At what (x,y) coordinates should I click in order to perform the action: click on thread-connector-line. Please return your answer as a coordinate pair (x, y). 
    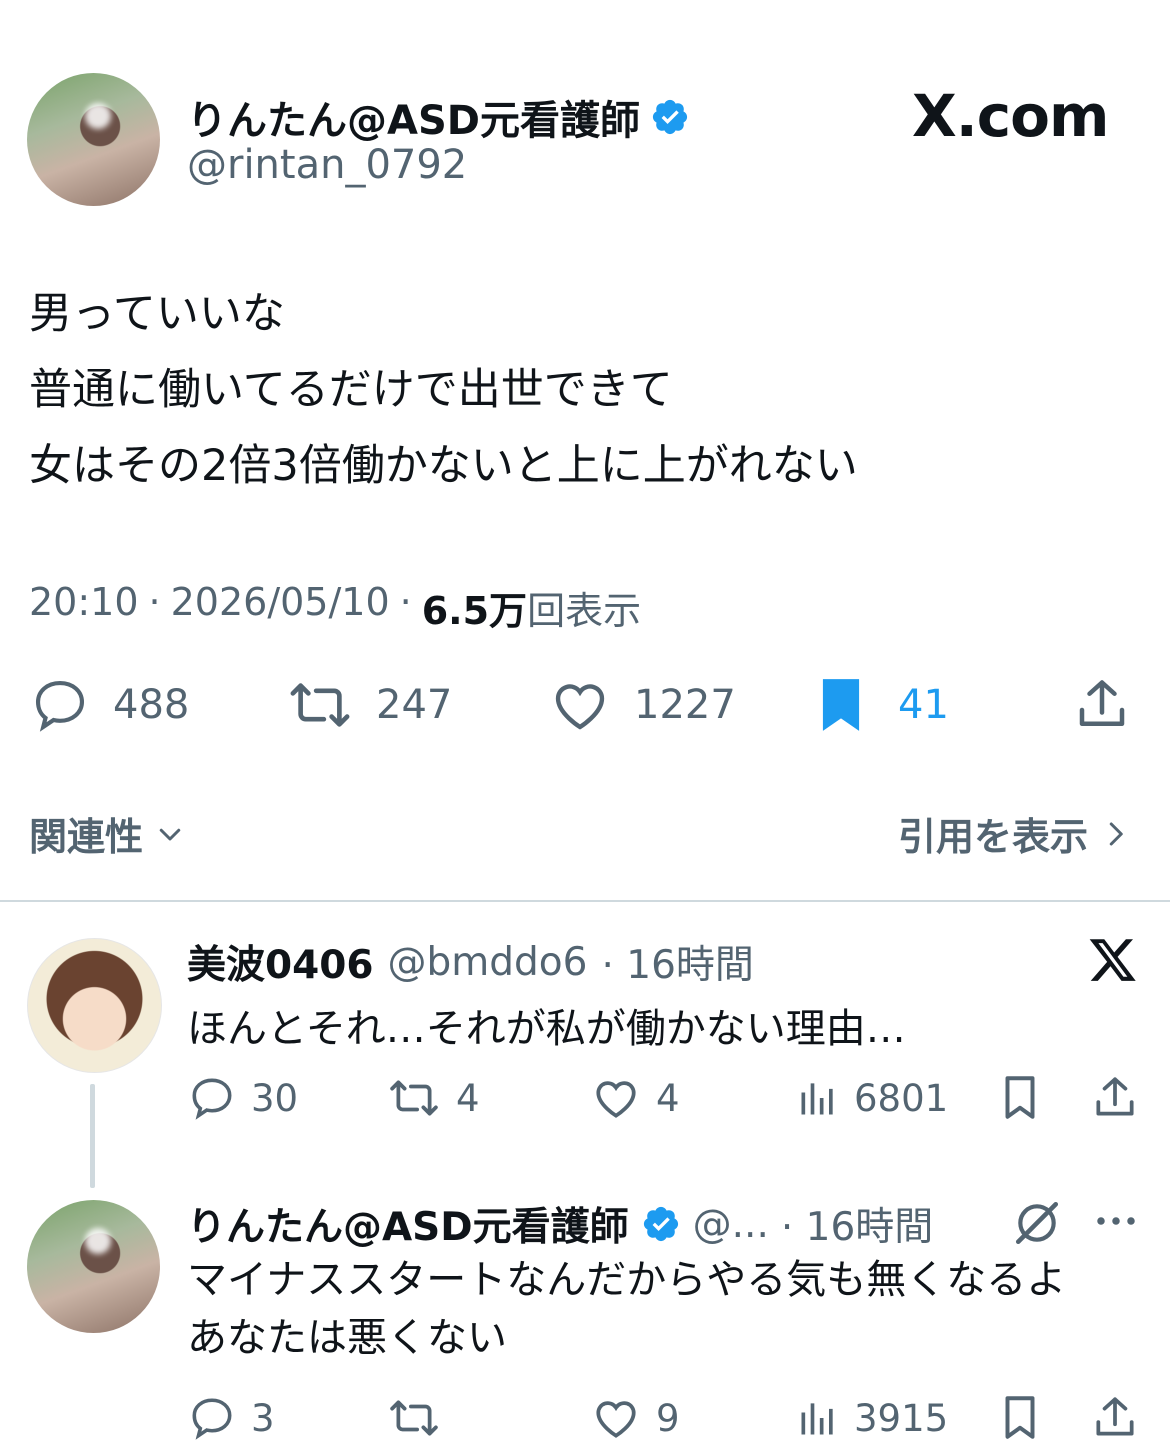
    Looking at the image, I should click on (92, 1136).